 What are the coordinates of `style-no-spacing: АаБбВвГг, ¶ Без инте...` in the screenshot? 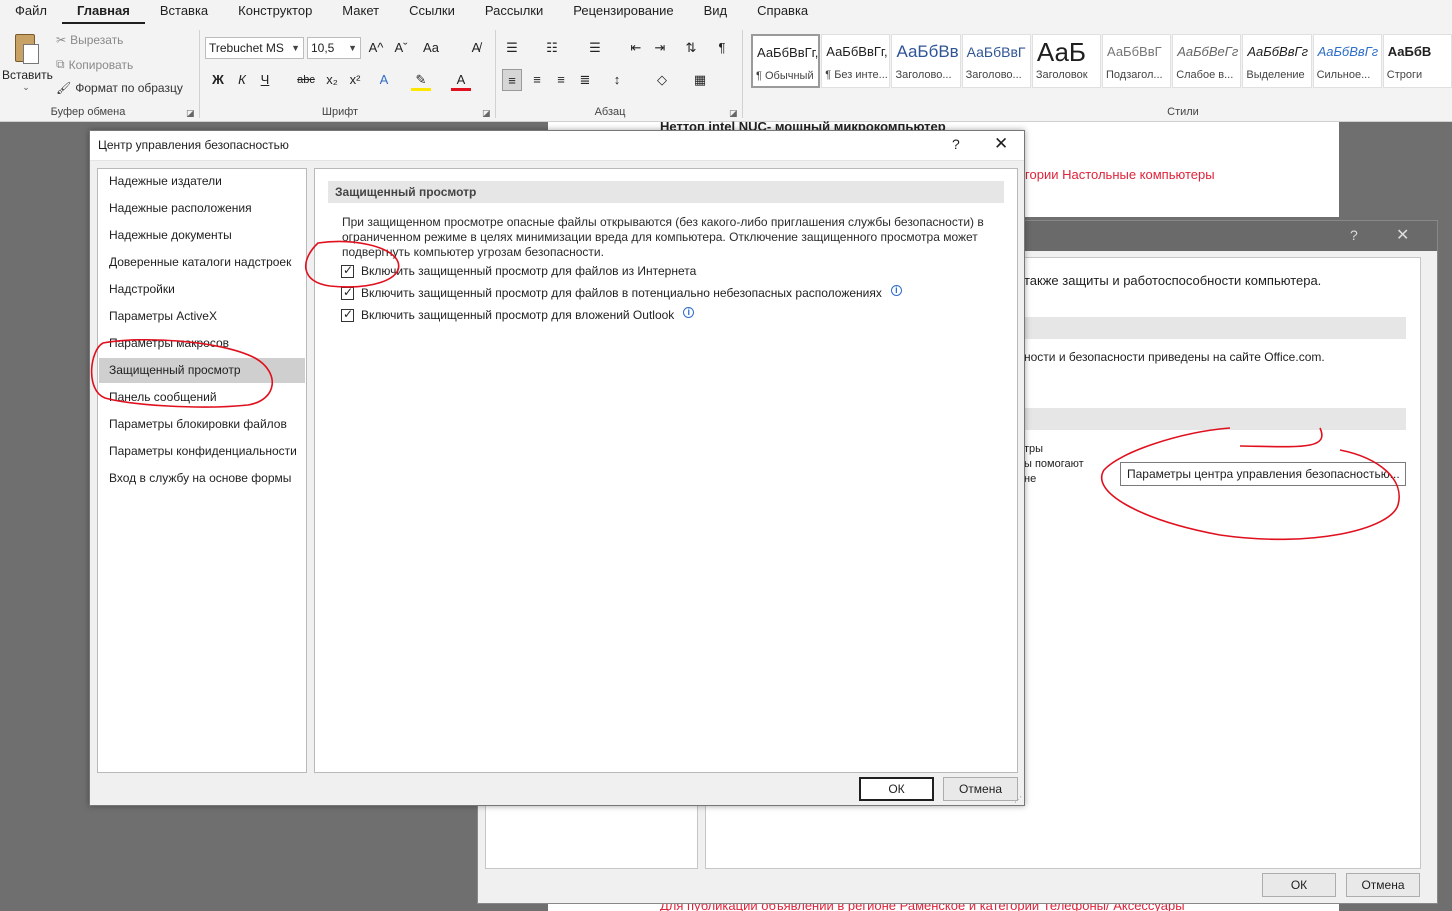 It's located at (856, 61).